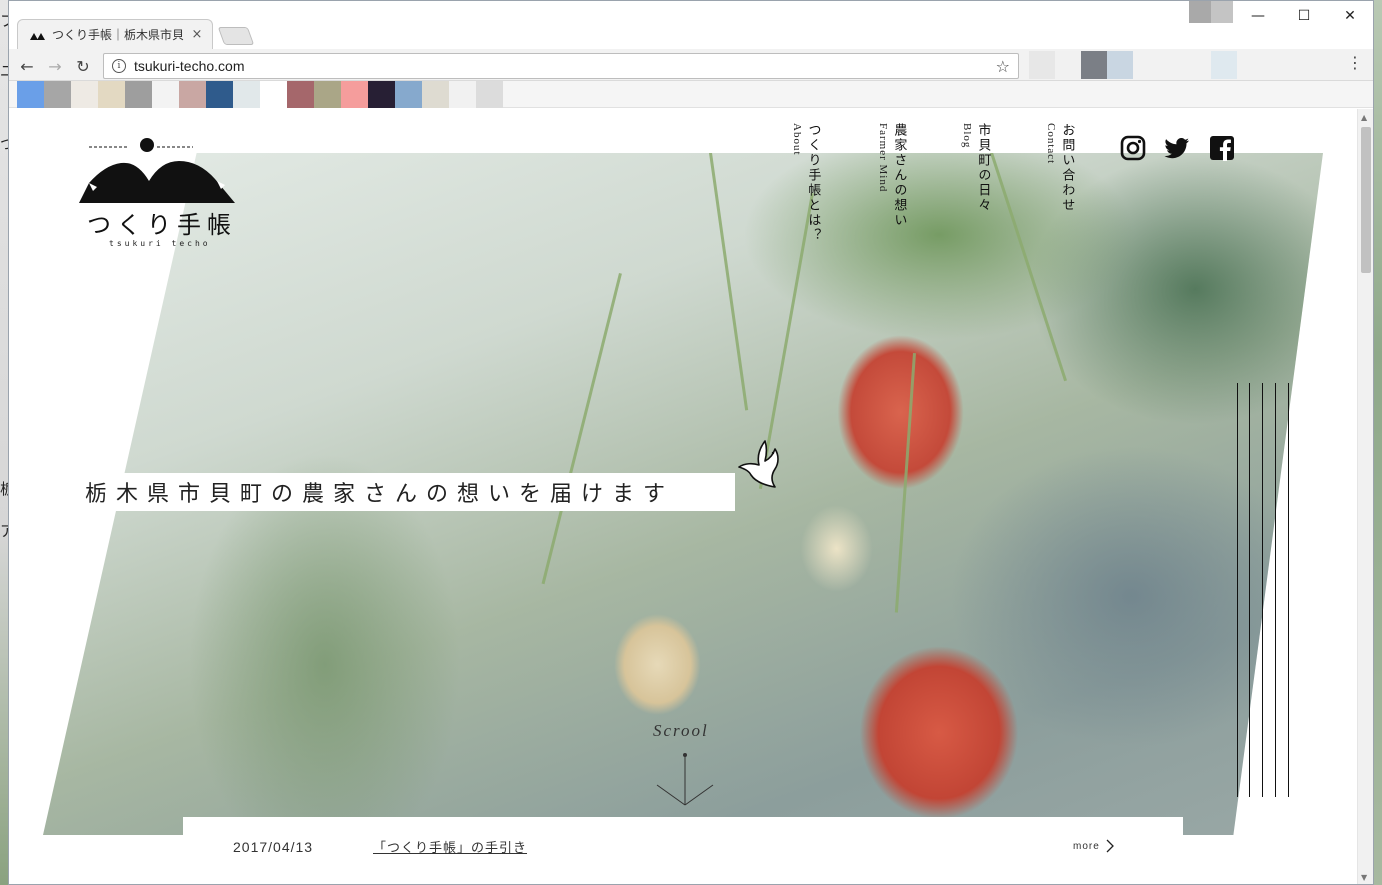  What do you see at coordinates (1267, 590) in the screenshot?
I see `decorative-lines` at bounding box center [1267, 590].